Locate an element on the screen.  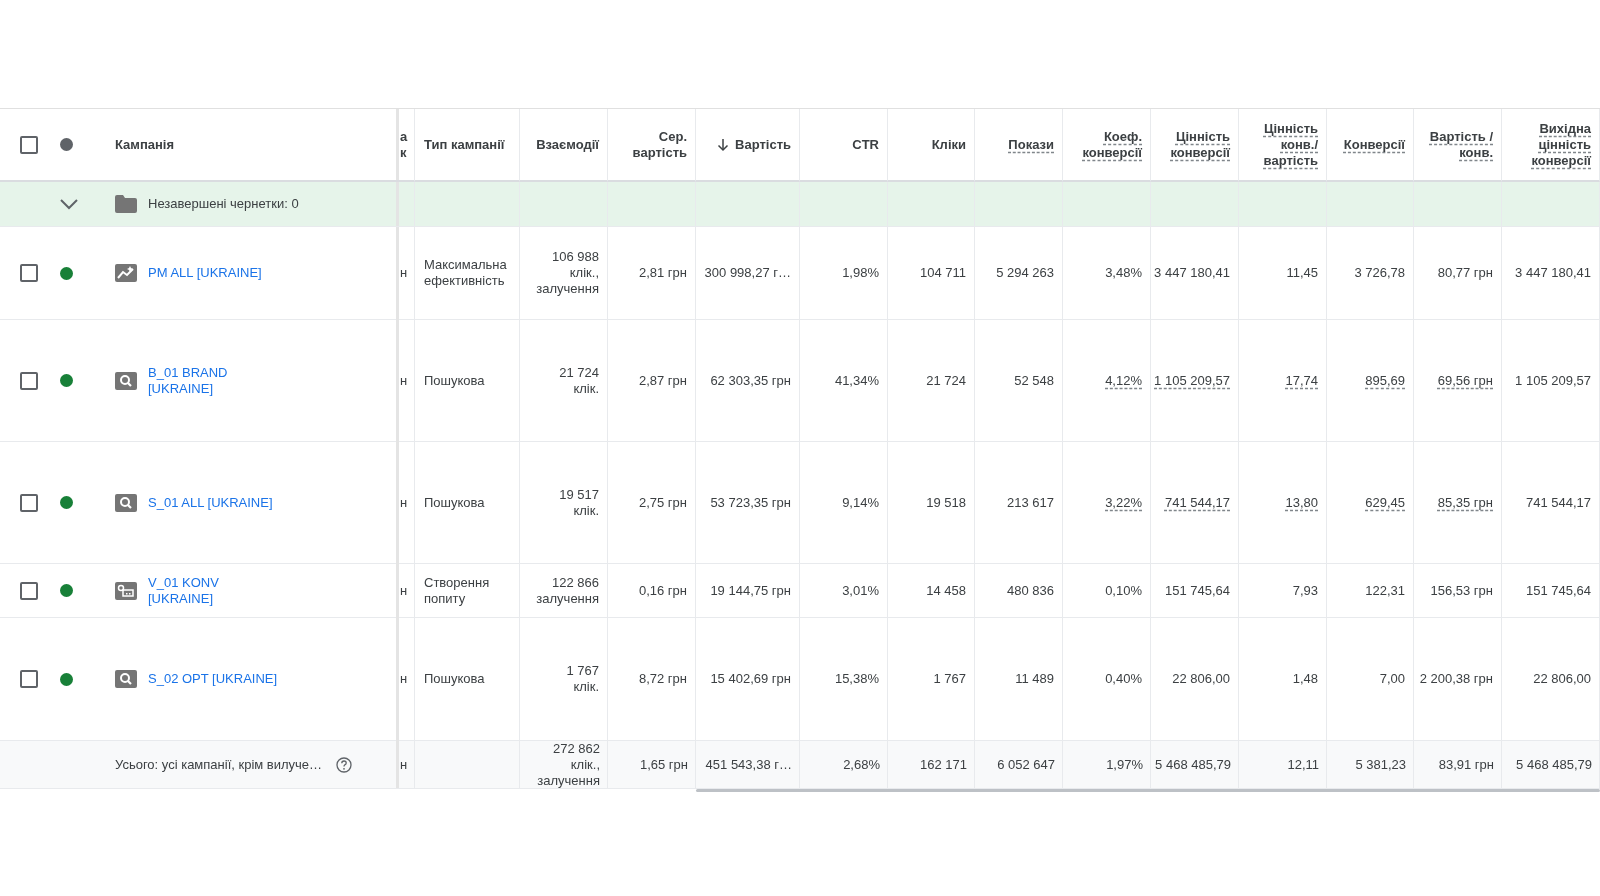
table-cell: 272 862 клік., залучення is located at coordinates (568, 765).